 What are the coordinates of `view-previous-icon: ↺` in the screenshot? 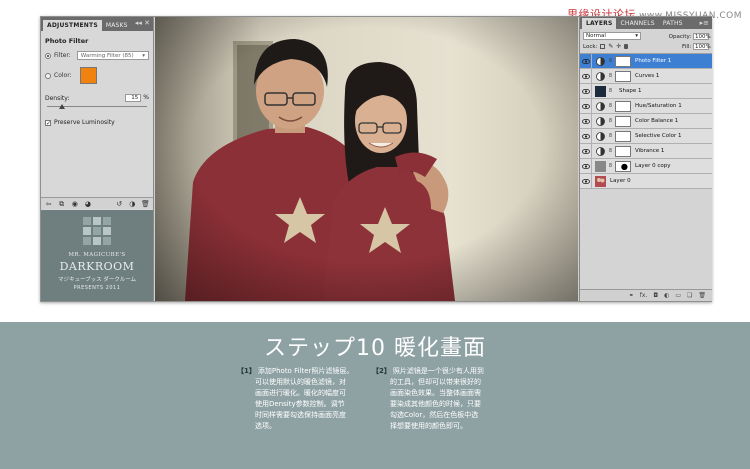 It's located at (119, 204).